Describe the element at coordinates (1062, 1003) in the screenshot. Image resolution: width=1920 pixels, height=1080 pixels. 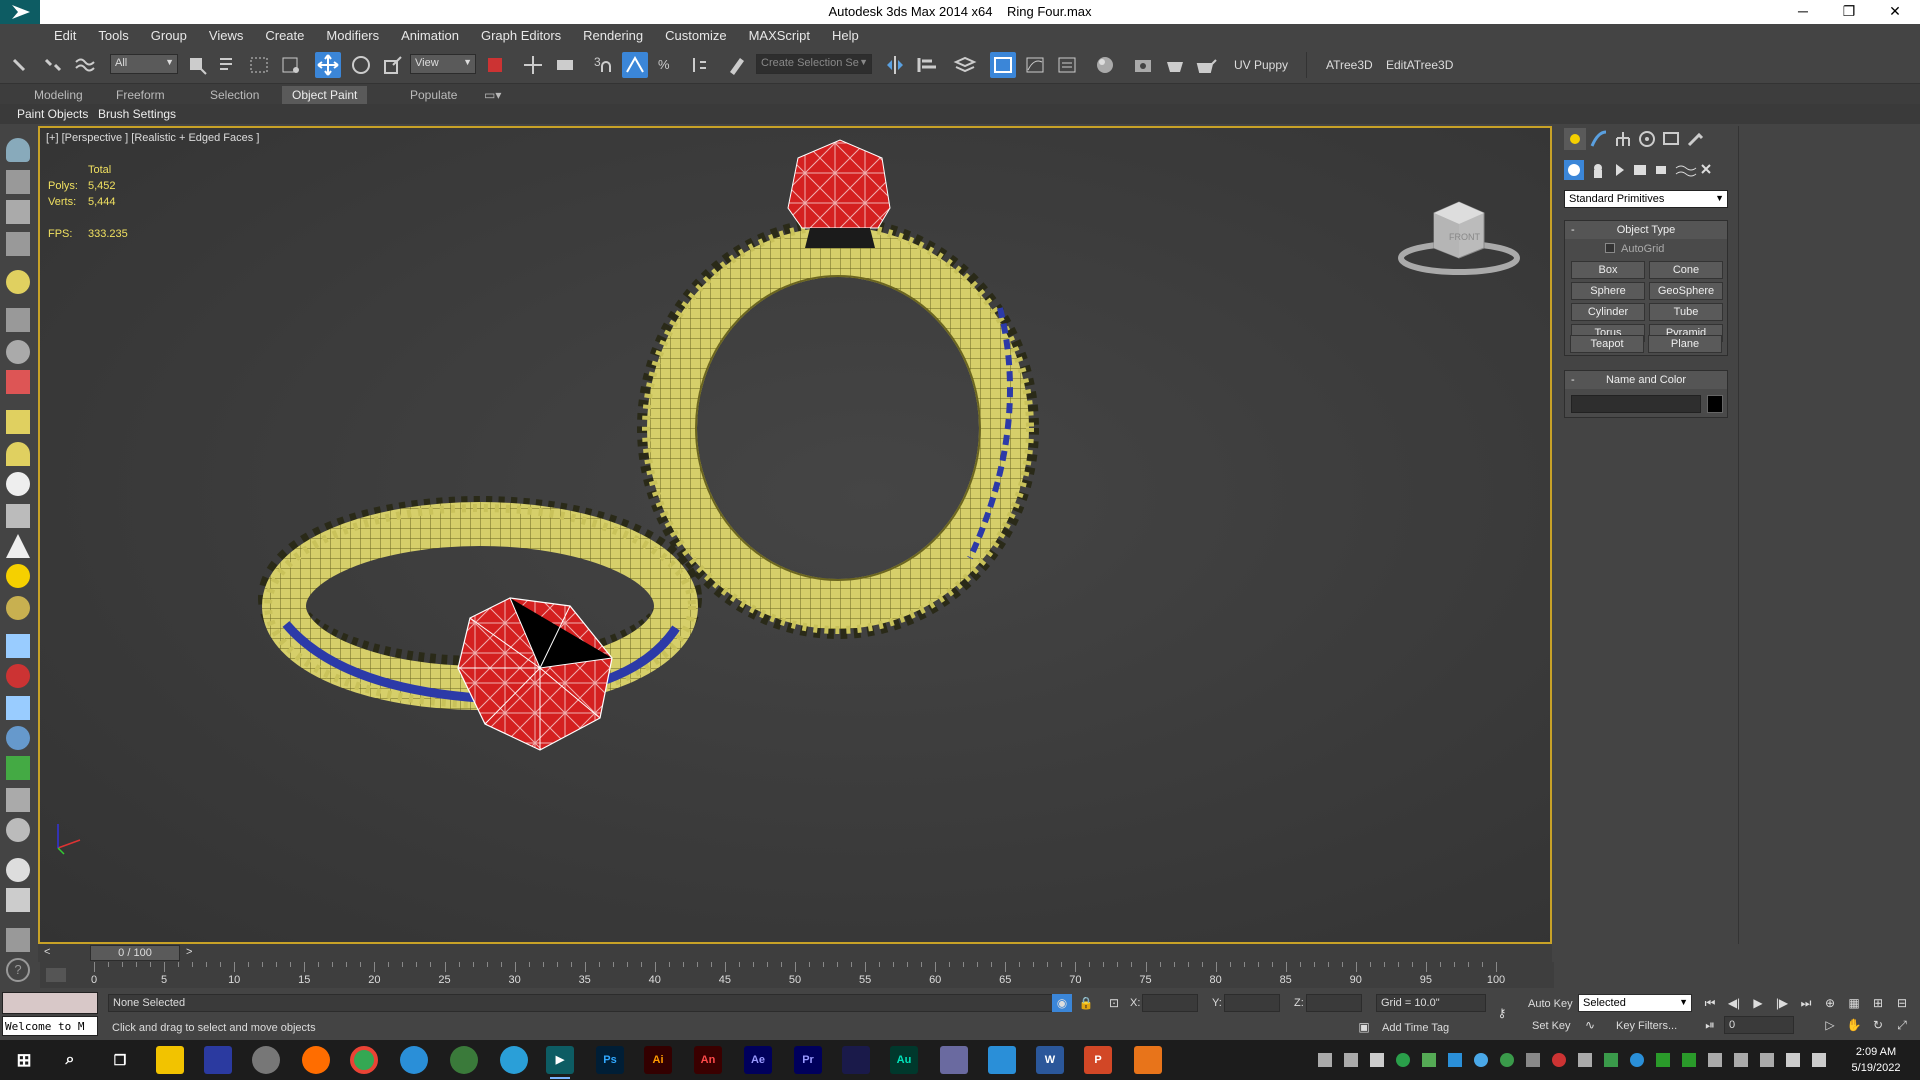
I see `isolate-selection-icon: ◉` at that location.